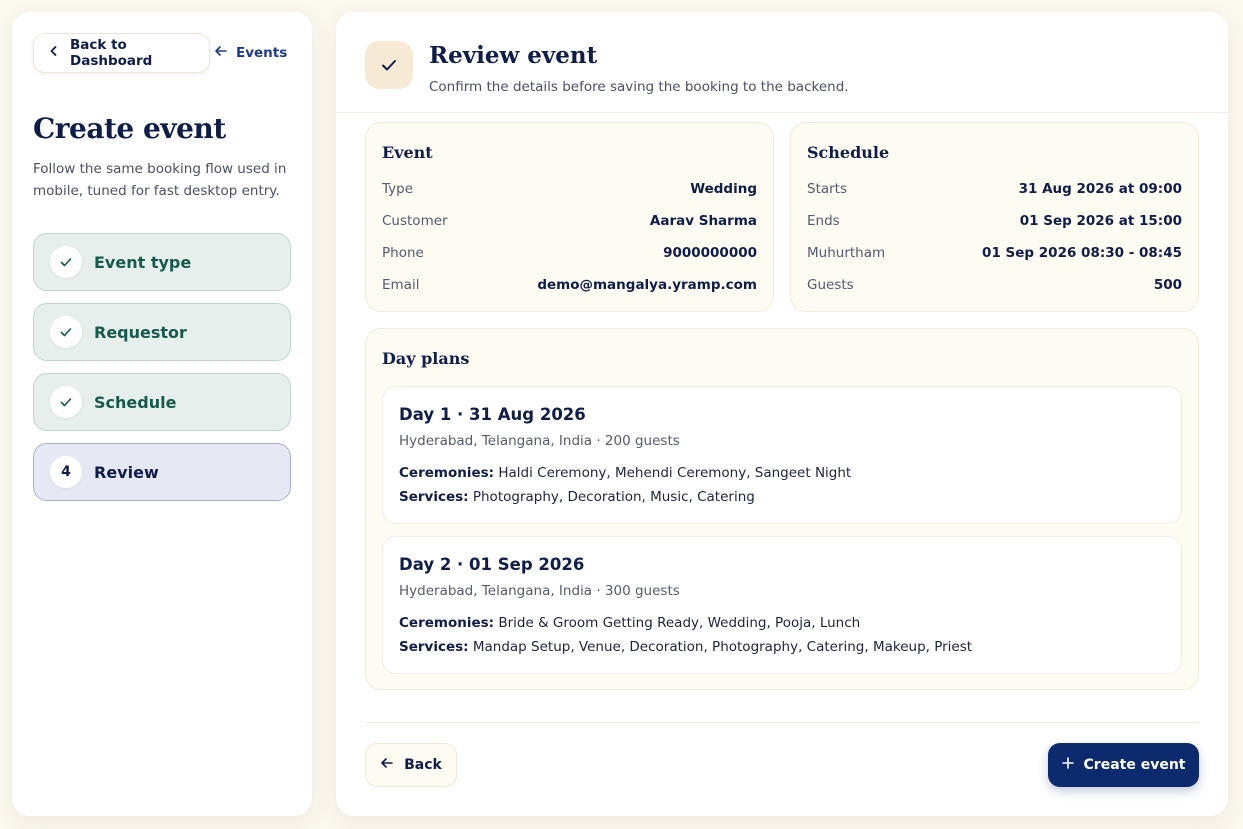 The image size is (1243, 829). Describe the element at coordinates (848, 152) in the screenshot. I see `card-title: Schedule` at that location.